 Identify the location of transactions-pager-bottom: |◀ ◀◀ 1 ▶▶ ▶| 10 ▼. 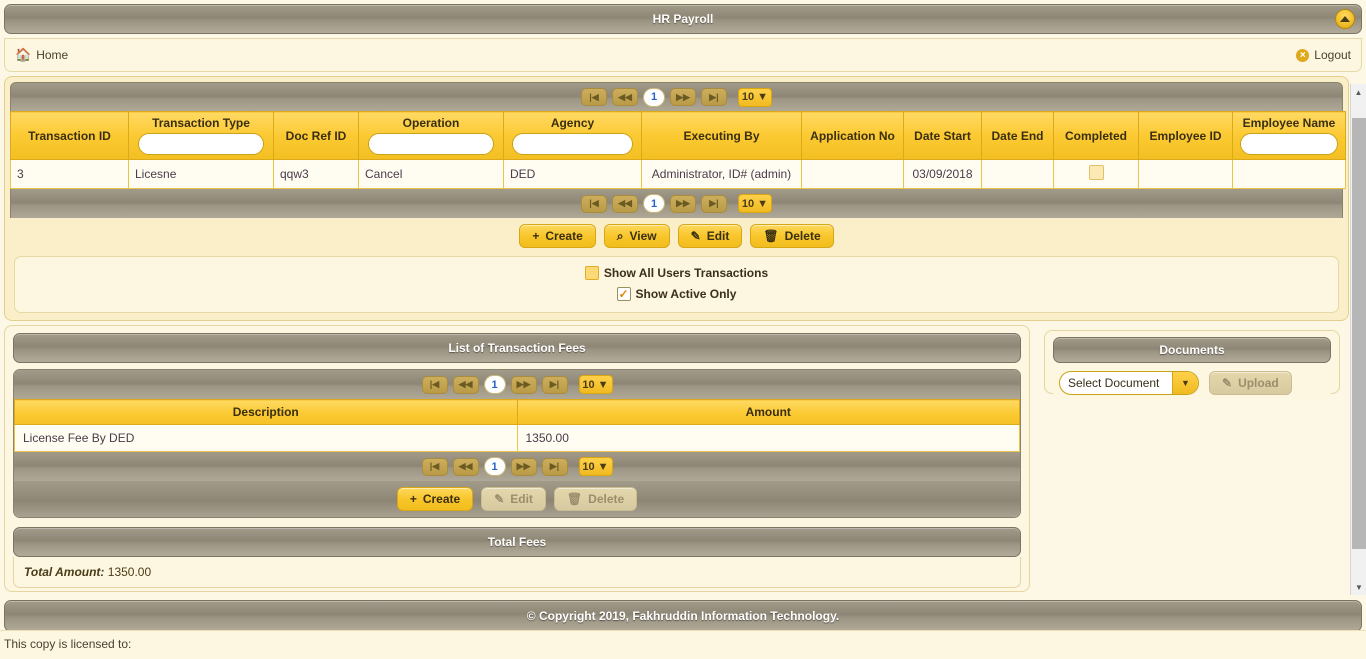
(676, 203).